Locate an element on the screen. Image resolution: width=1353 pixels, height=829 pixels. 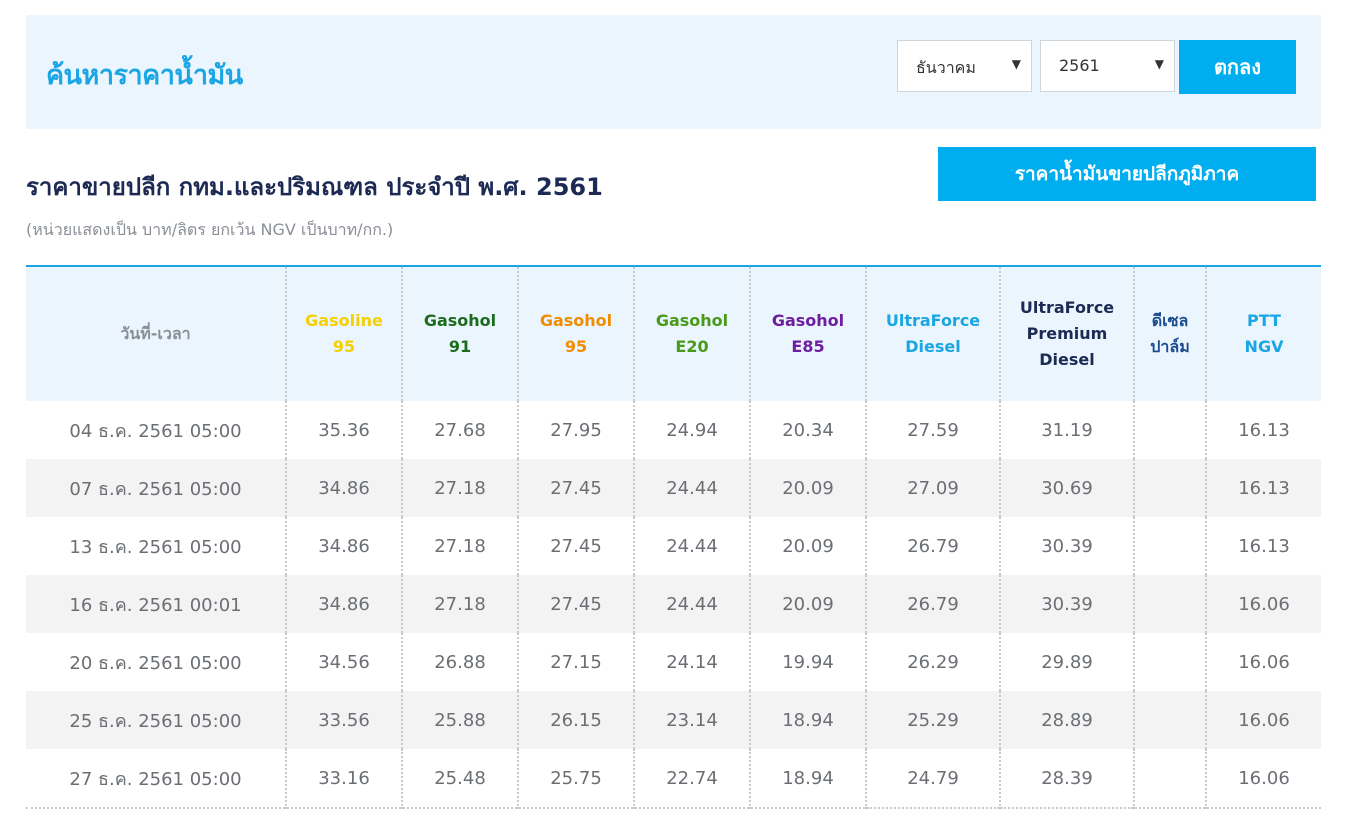
column-header: Gasohol 95 is located at coordinates (575, 333).